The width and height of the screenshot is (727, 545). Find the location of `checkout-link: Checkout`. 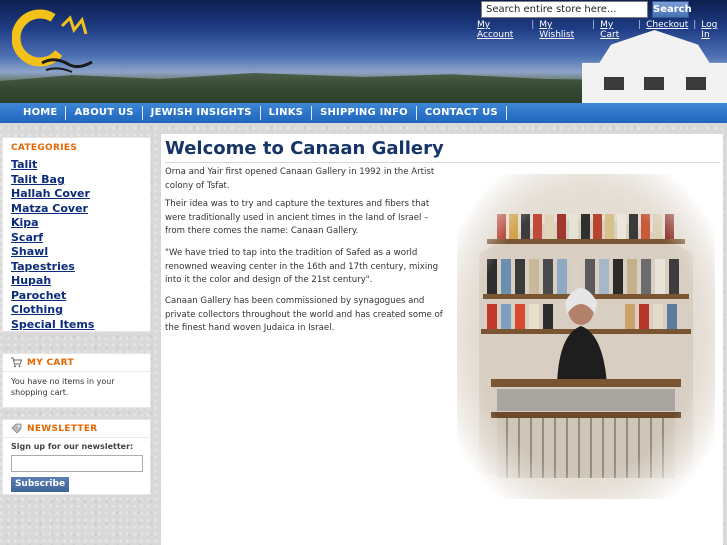

checkout-link: Checkout is located at coordinates (667, 26).